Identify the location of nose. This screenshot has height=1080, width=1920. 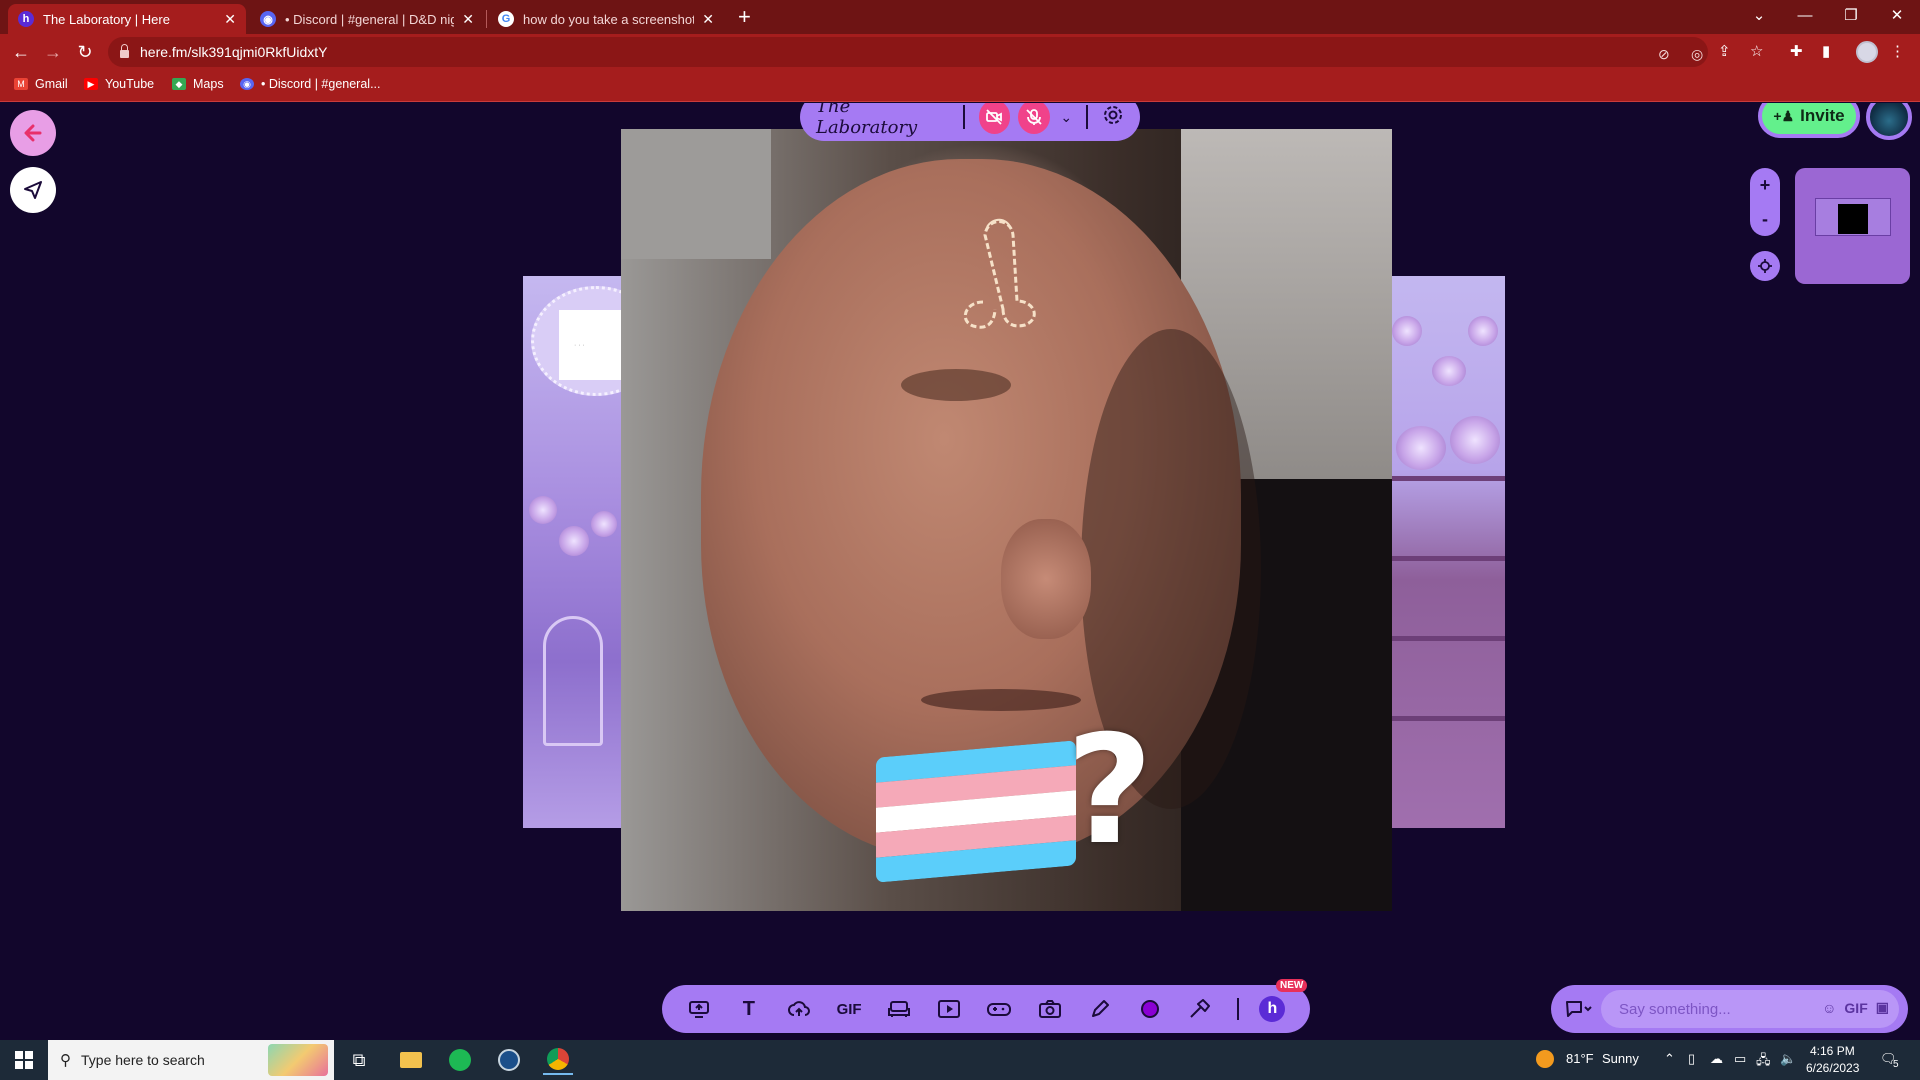
(1046, 579).